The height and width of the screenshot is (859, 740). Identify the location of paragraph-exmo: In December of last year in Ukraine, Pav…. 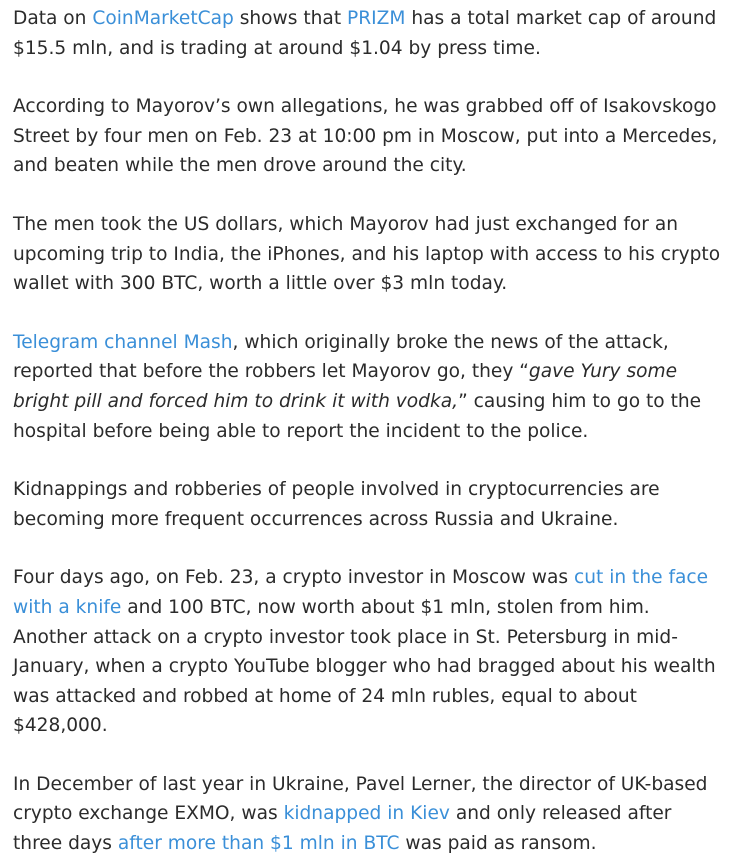
(369, 814).